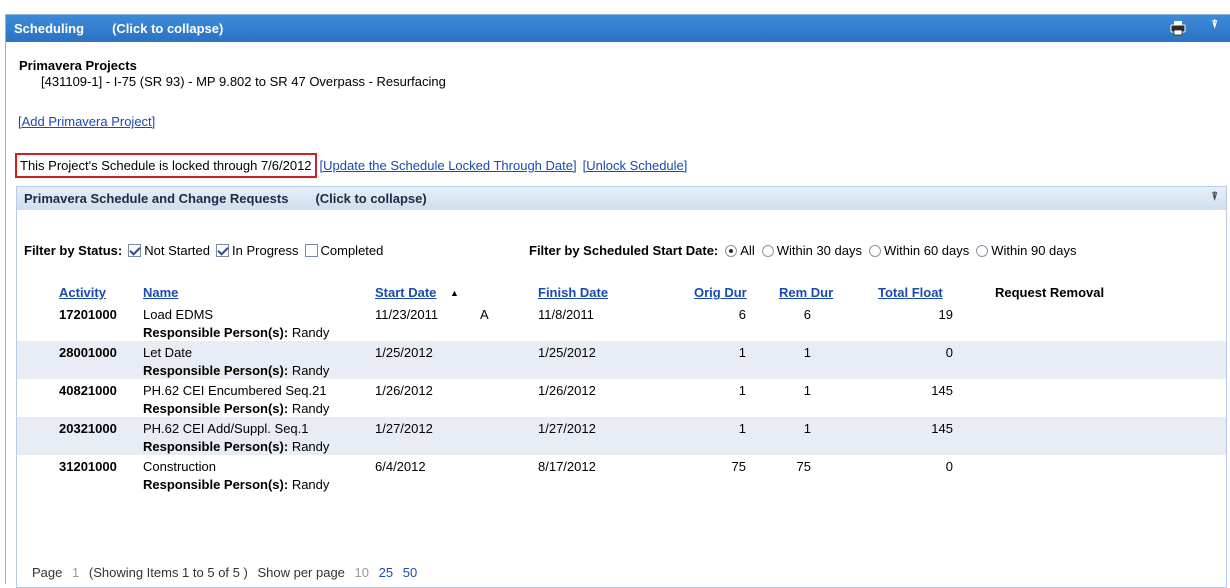 Image resolution: width=1230 pixels, height=588 pixels. Describe the element at coordinates (405, 292) in the screenshot. I see `col-start-header: Start Date` at that location.